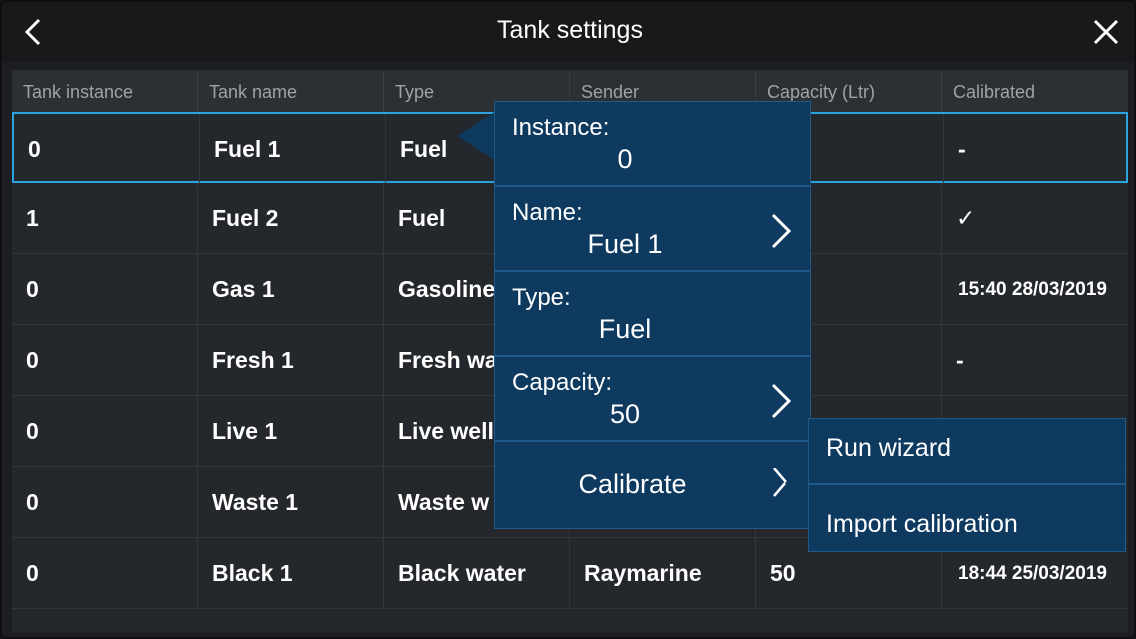 This screenshot has width=1136, height=639. I want to click on instance-label: Instance:, so click(561, 127).